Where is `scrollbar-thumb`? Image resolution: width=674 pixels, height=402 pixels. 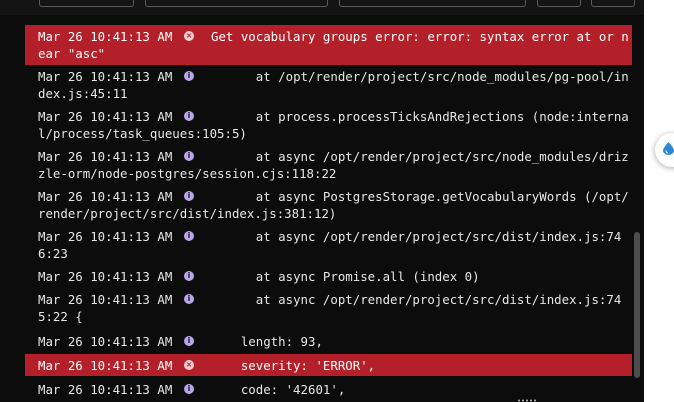
scrollbar-thumb is located at coordinates (637, 305).